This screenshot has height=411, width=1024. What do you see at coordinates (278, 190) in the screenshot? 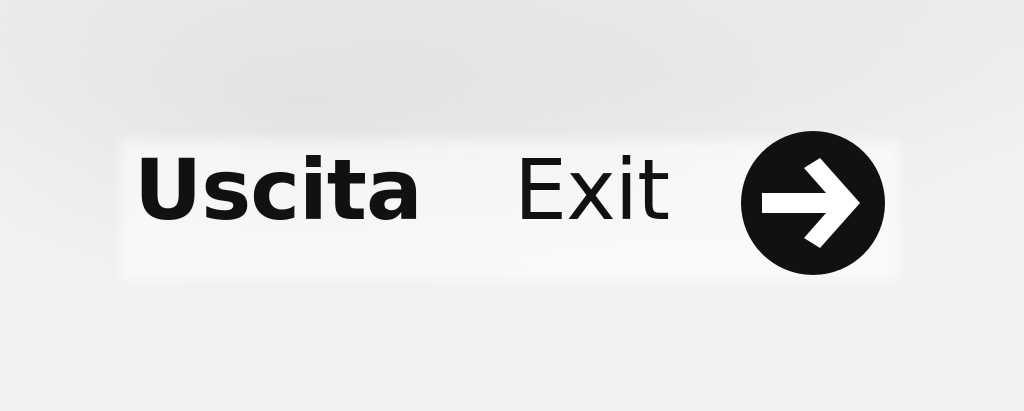
I see `exit-label-italian: Uscita` at bounding box center [278, 190].